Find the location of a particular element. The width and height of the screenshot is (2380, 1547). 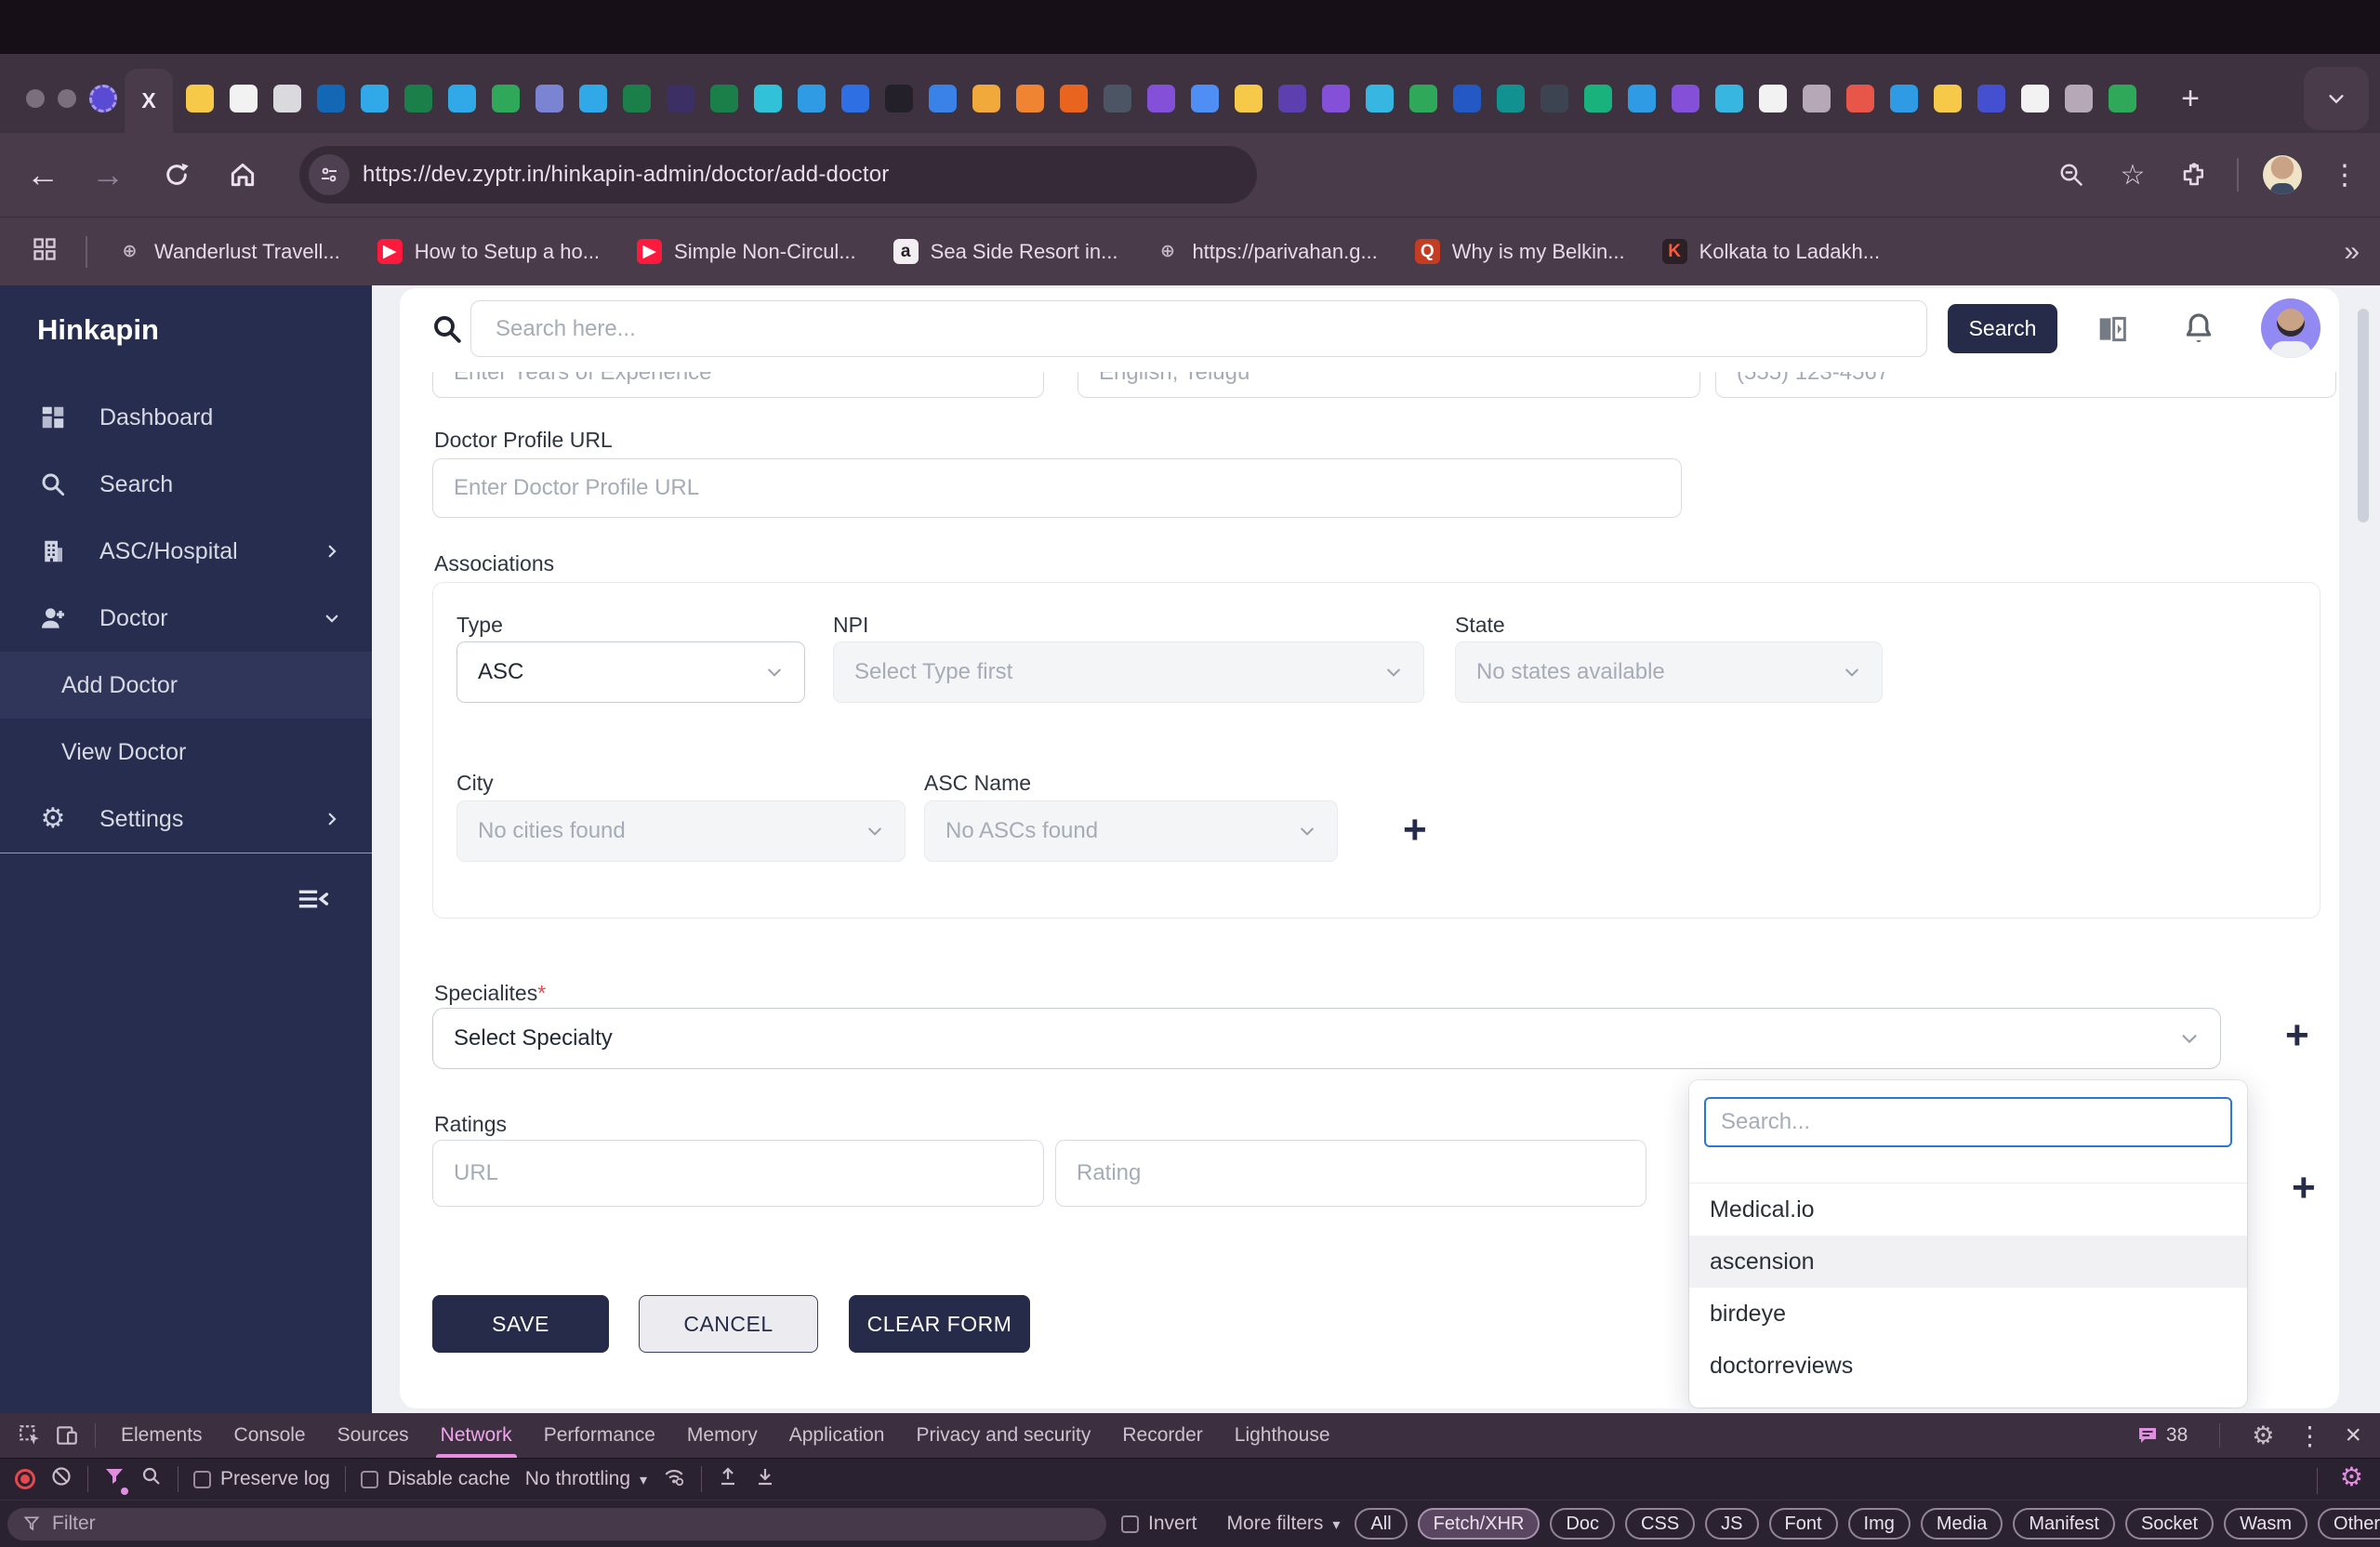

dropdown-option: Medical.io is located at coordinates (1968, 1209).